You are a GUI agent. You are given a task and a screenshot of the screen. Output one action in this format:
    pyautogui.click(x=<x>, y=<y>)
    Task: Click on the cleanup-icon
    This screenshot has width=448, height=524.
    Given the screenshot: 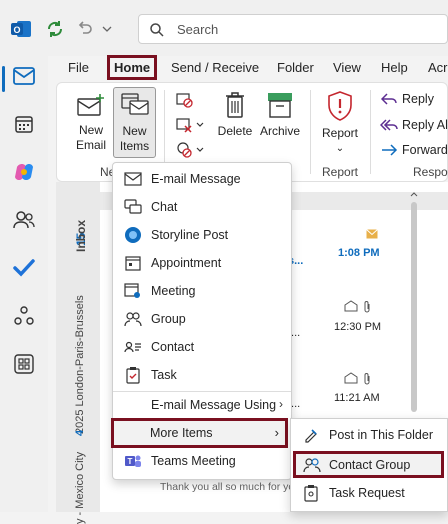 What is the action you would take?
    pyautogui.click(x=190, y=126)
    